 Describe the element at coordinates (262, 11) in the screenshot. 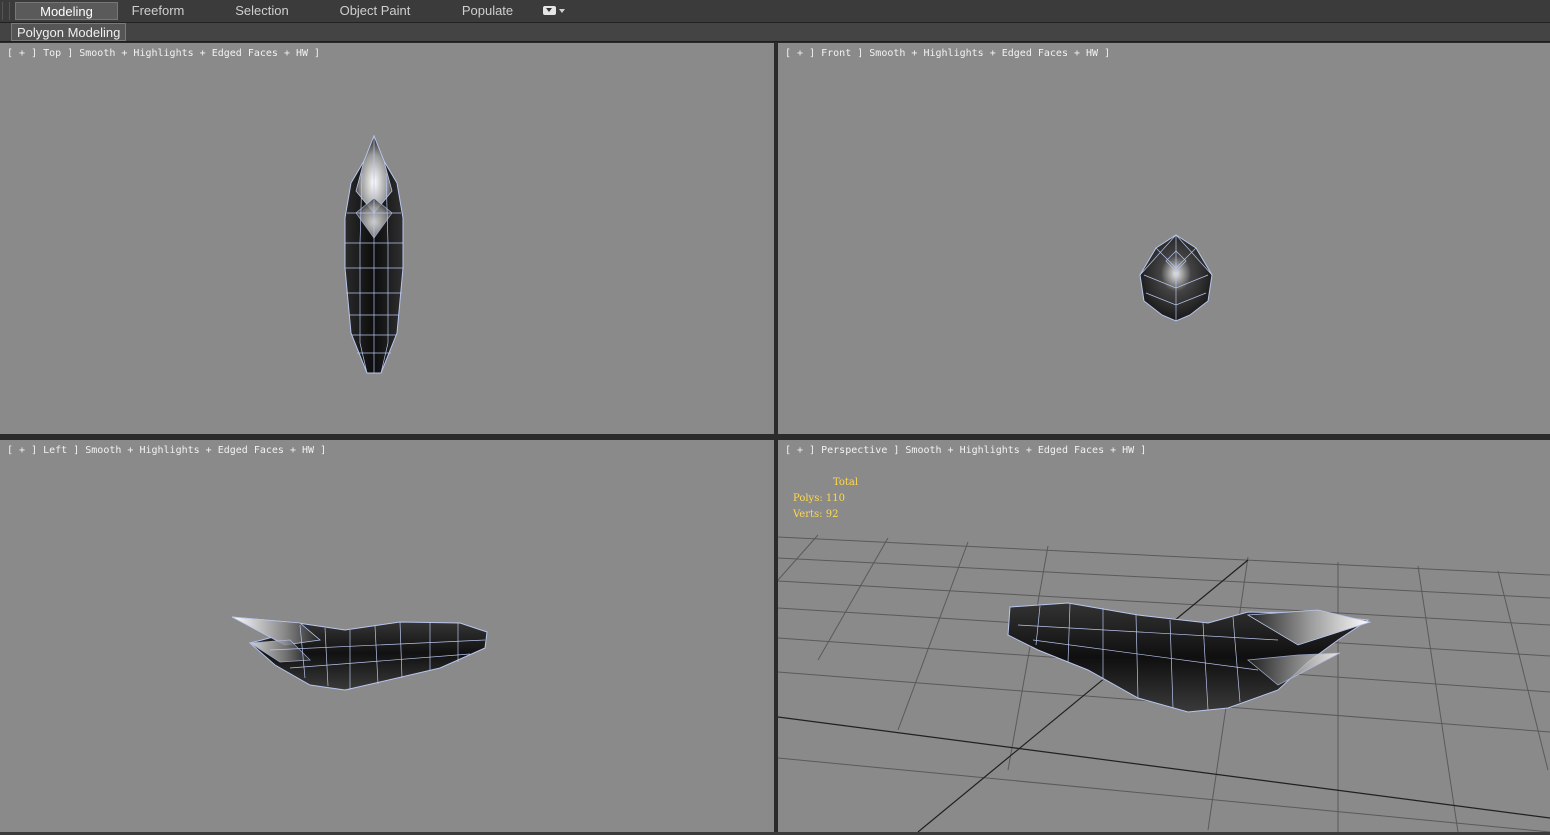

I see `tab-selection: Selection` at that location.